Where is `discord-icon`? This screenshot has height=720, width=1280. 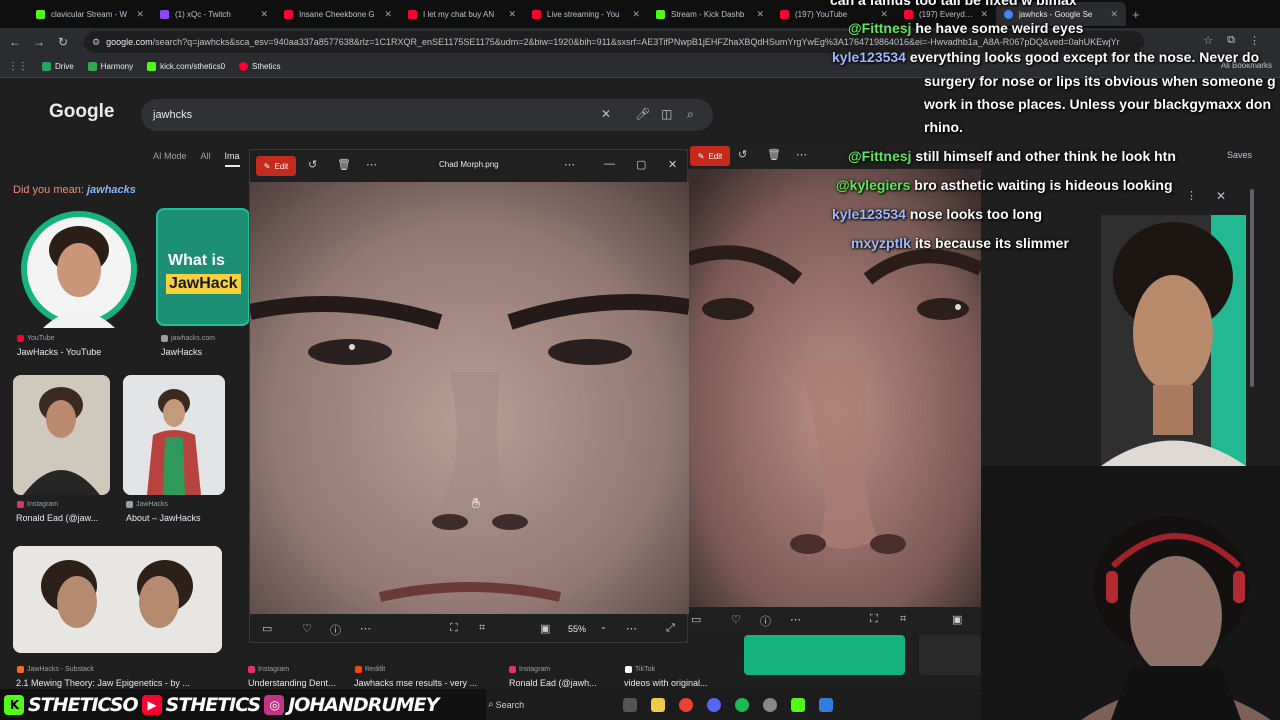 discord-icon is located at coordinates (713, 704).